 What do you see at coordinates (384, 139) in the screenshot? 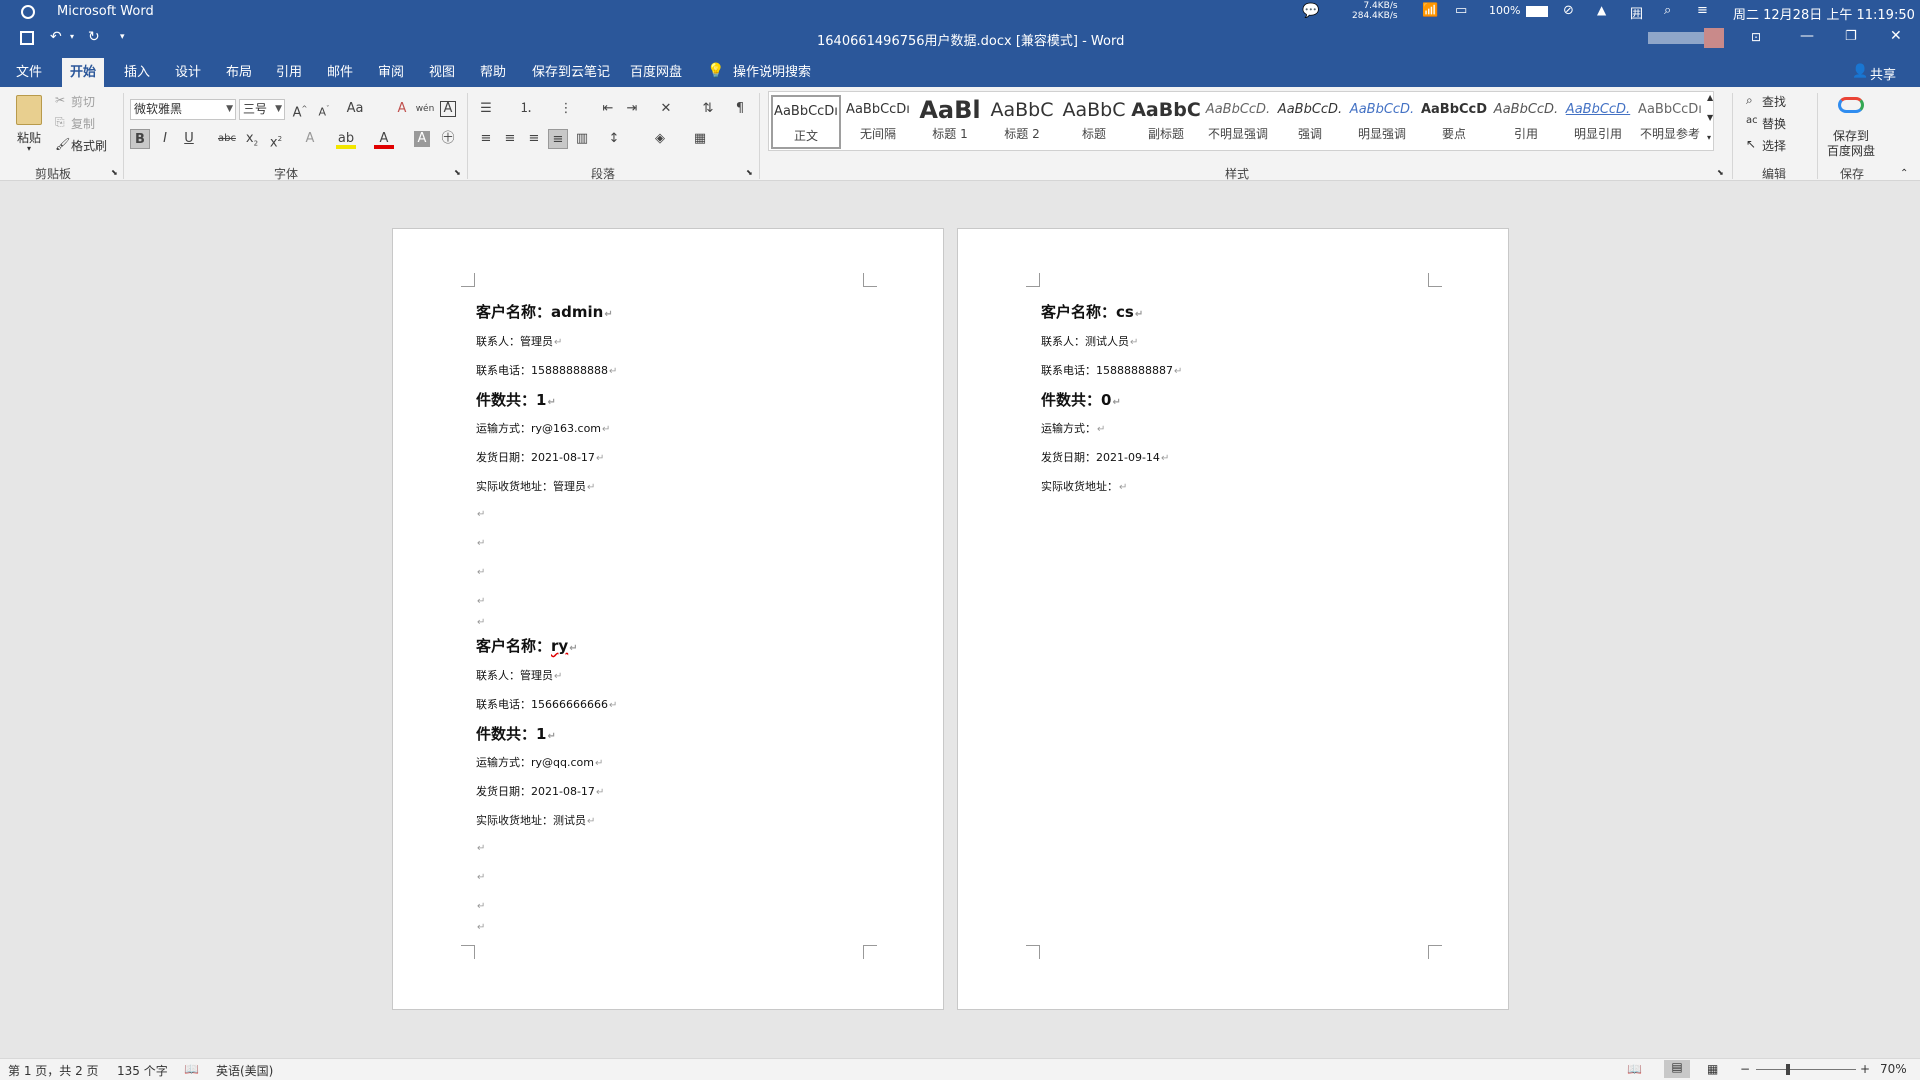
I see `font-color-icon: A` at bounding box center [384, 139].